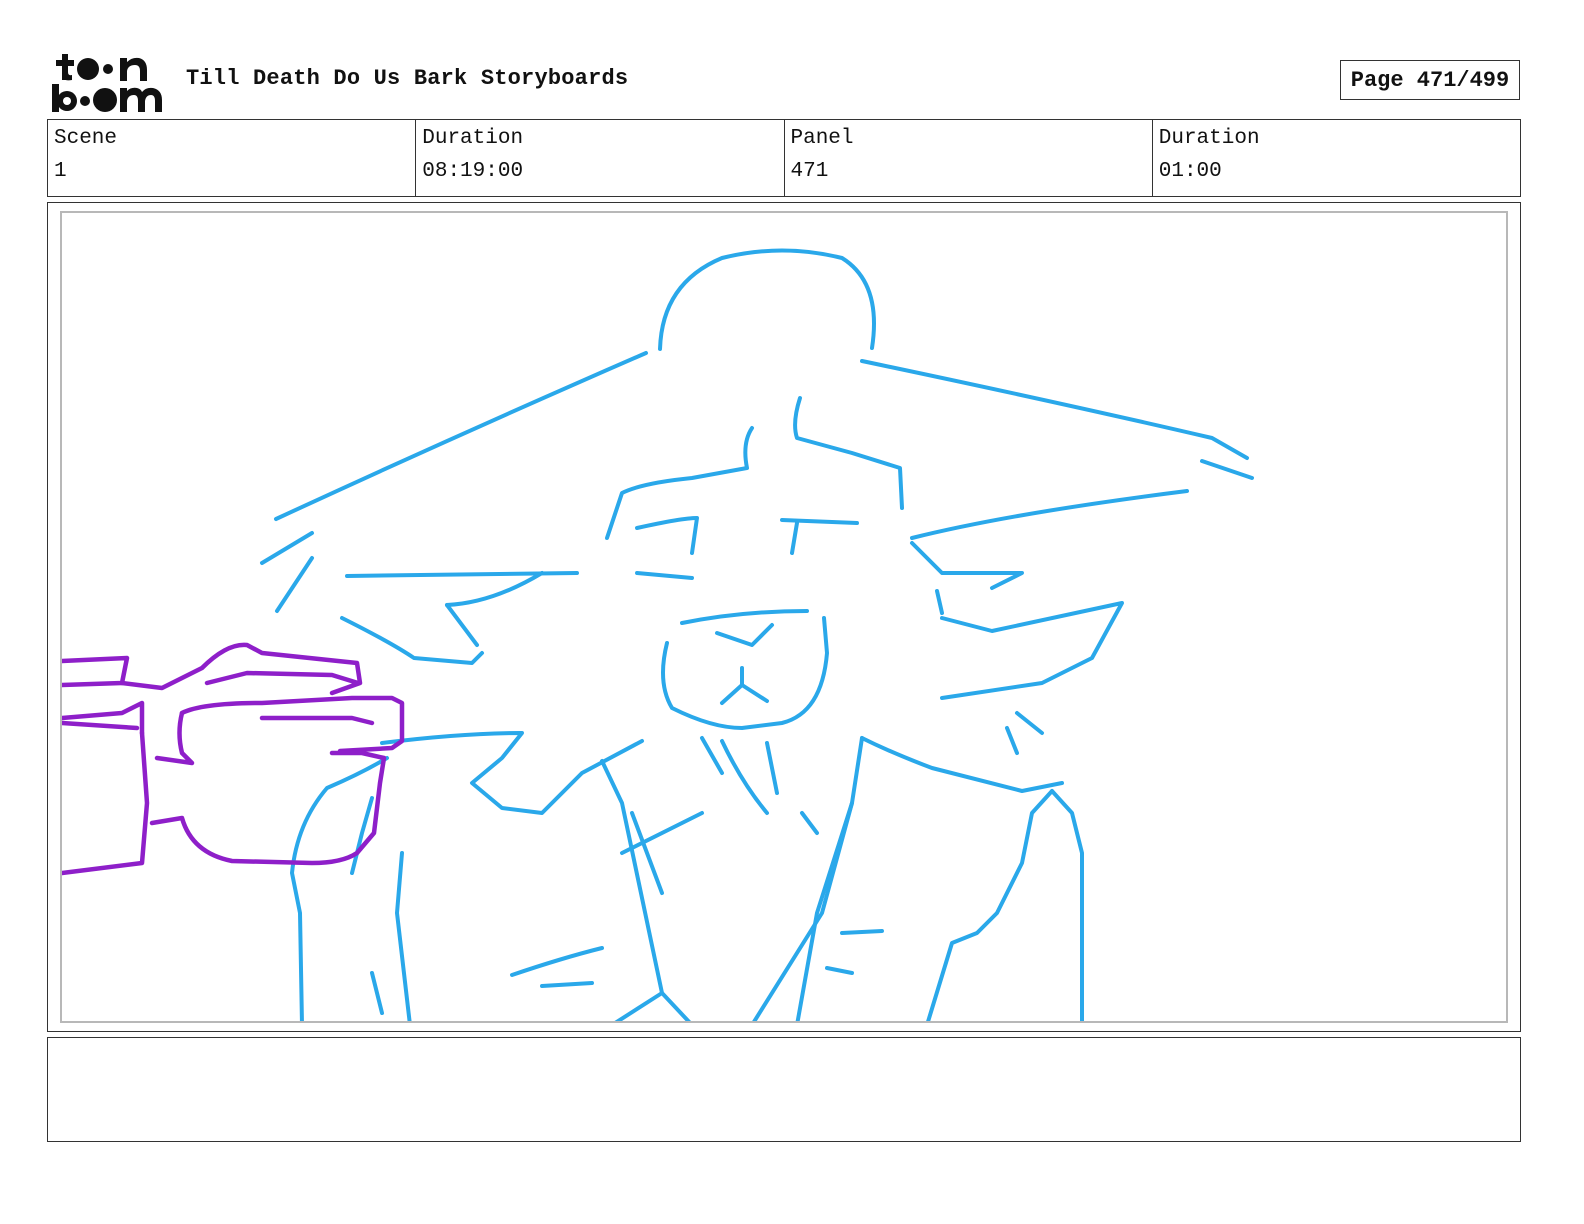 The image size is (1584, 1224). I want to click on document-title: Till Death Do Us Bark Storyboards, so click(407, 78).